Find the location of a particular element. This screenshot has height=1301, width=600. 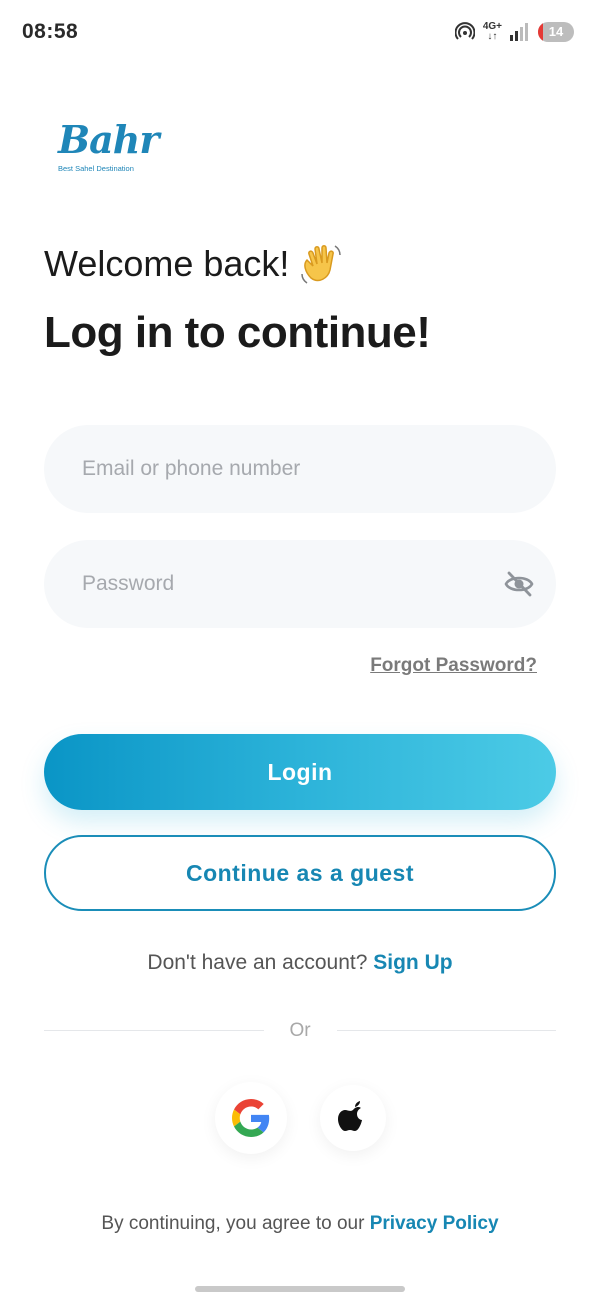

google-sign-in-button is located at coordinates (251, 1118).